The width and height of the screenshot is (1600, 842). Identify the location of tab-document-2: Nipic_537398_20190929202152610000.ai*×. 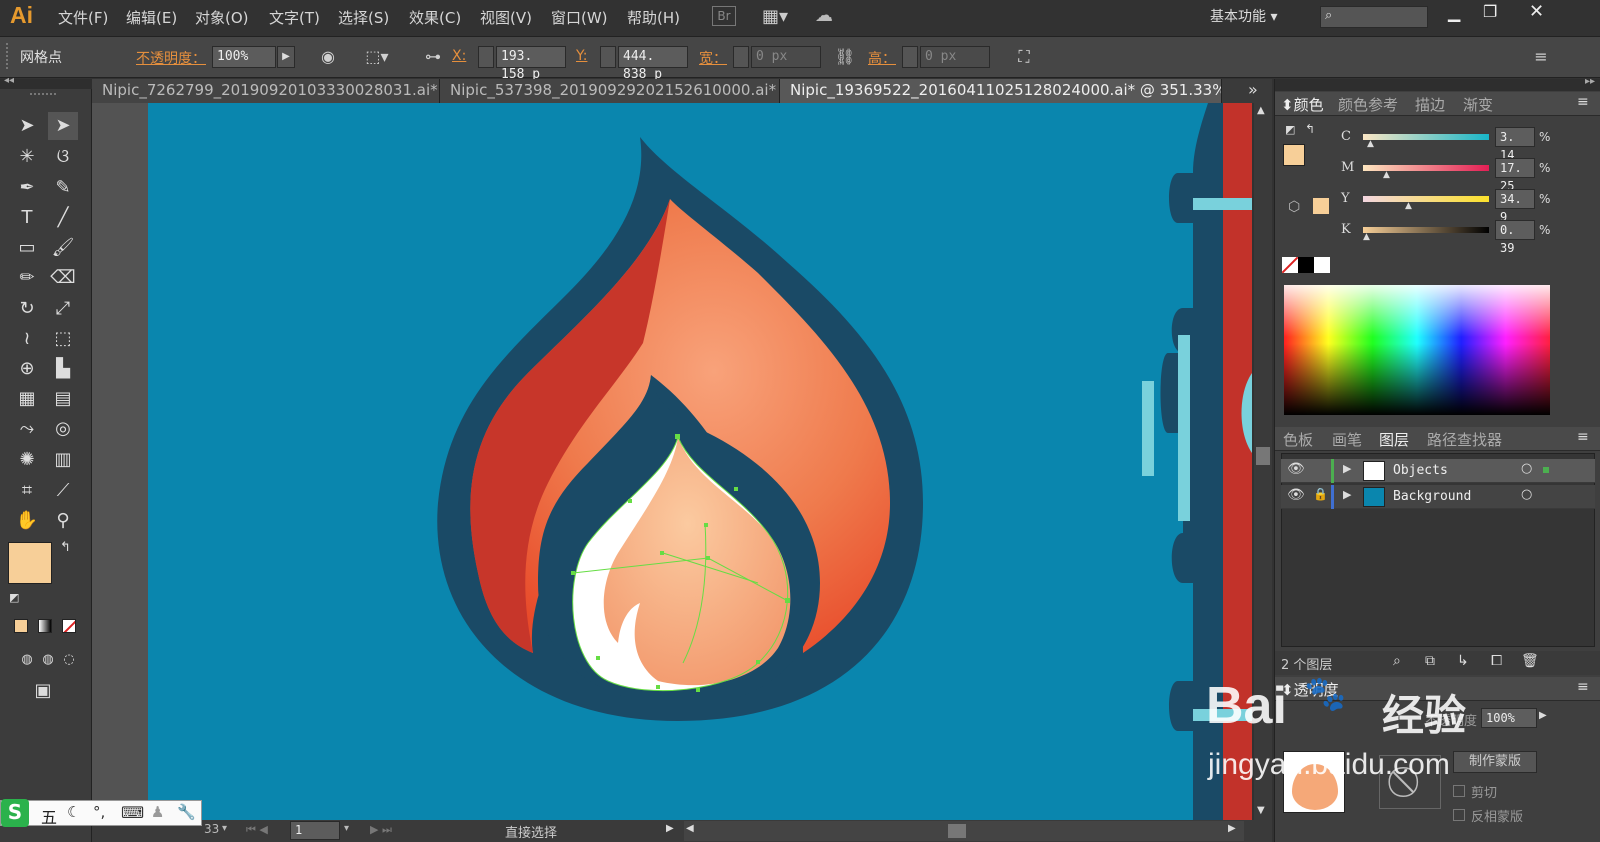
(610, 91).